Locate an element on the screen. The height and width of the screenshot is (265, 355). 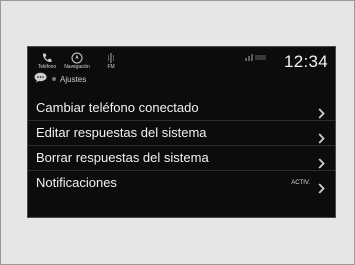
phone-icon is located at coordinates (47, 57).